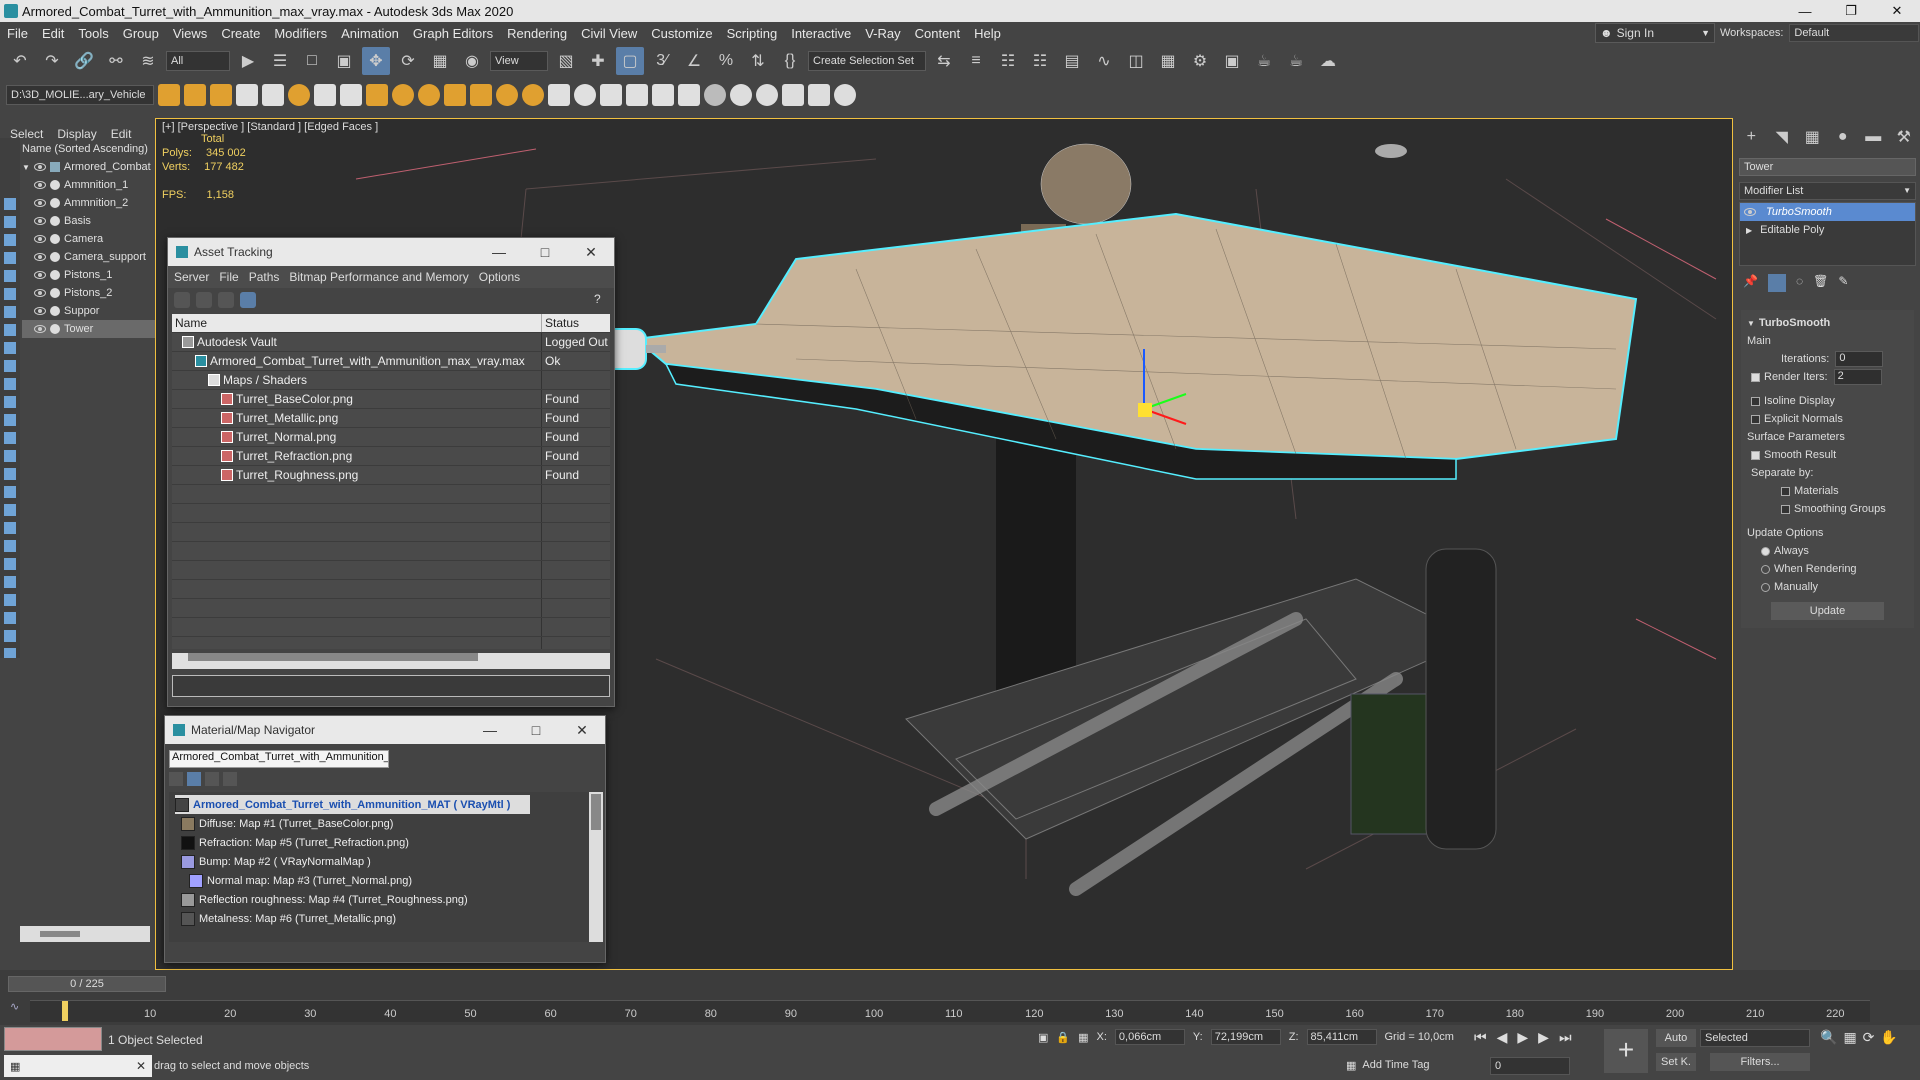  Describe the element at coordinates (591, 252) in the screenshot. I see `close-icon: ✕` at that location.